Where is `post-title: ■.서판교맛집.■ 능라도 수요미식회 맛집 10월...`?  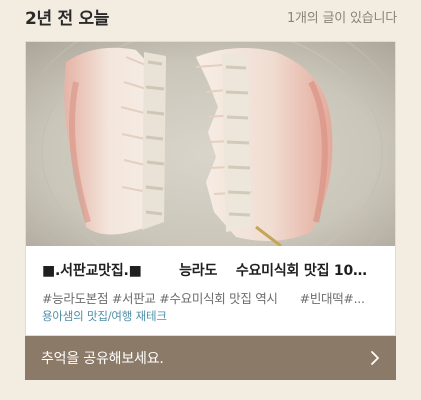 post-title: ■.서판교맛집.■ 능라도 수요미식회 맛집 10월... is located at coordinates (210, 270).